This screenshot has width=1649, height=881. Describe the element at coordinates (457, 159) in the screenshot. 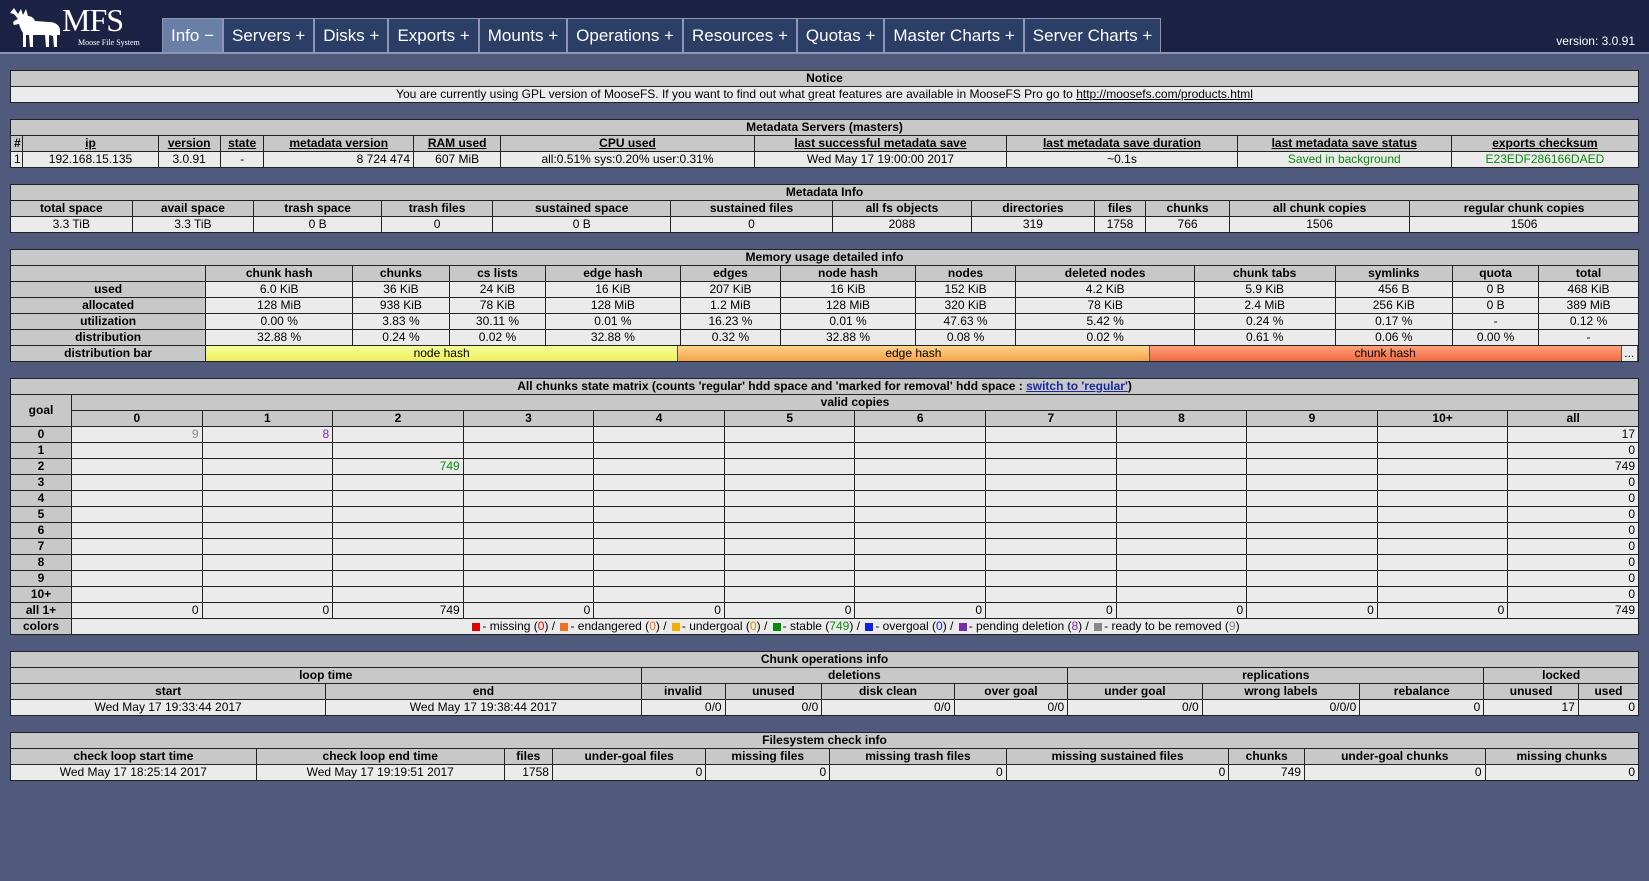

I see `cell-ram-used: 607 MiB` at that location.